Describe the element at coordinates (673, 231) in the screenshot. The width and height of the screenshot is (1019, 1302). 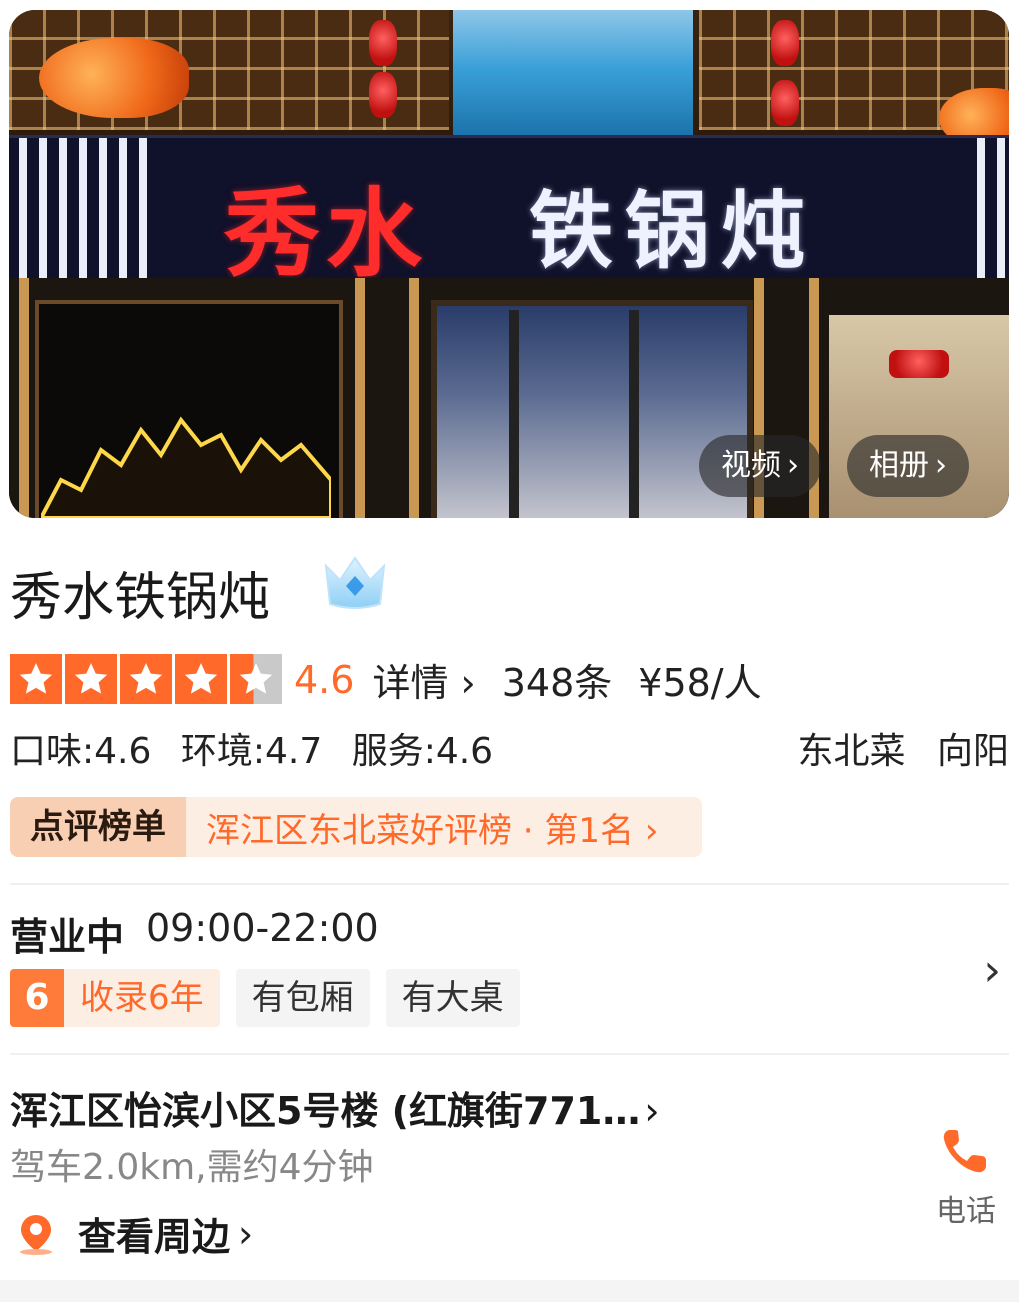
I see `sign-text-white: 铁锅炖` at that location.